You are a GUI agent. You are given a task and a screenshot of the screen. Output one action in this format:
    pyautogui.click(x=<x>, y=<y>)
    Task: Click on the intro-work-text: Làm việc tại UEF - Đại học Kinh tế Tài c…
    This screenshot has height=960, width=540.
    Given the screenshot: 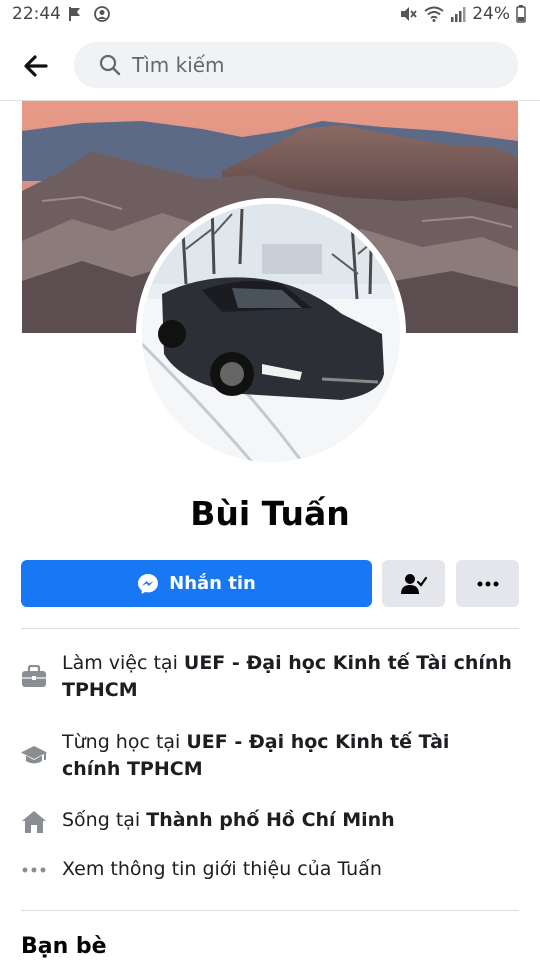 What is the action you would take?
    pyautogui.click(x=287, y=677)
    